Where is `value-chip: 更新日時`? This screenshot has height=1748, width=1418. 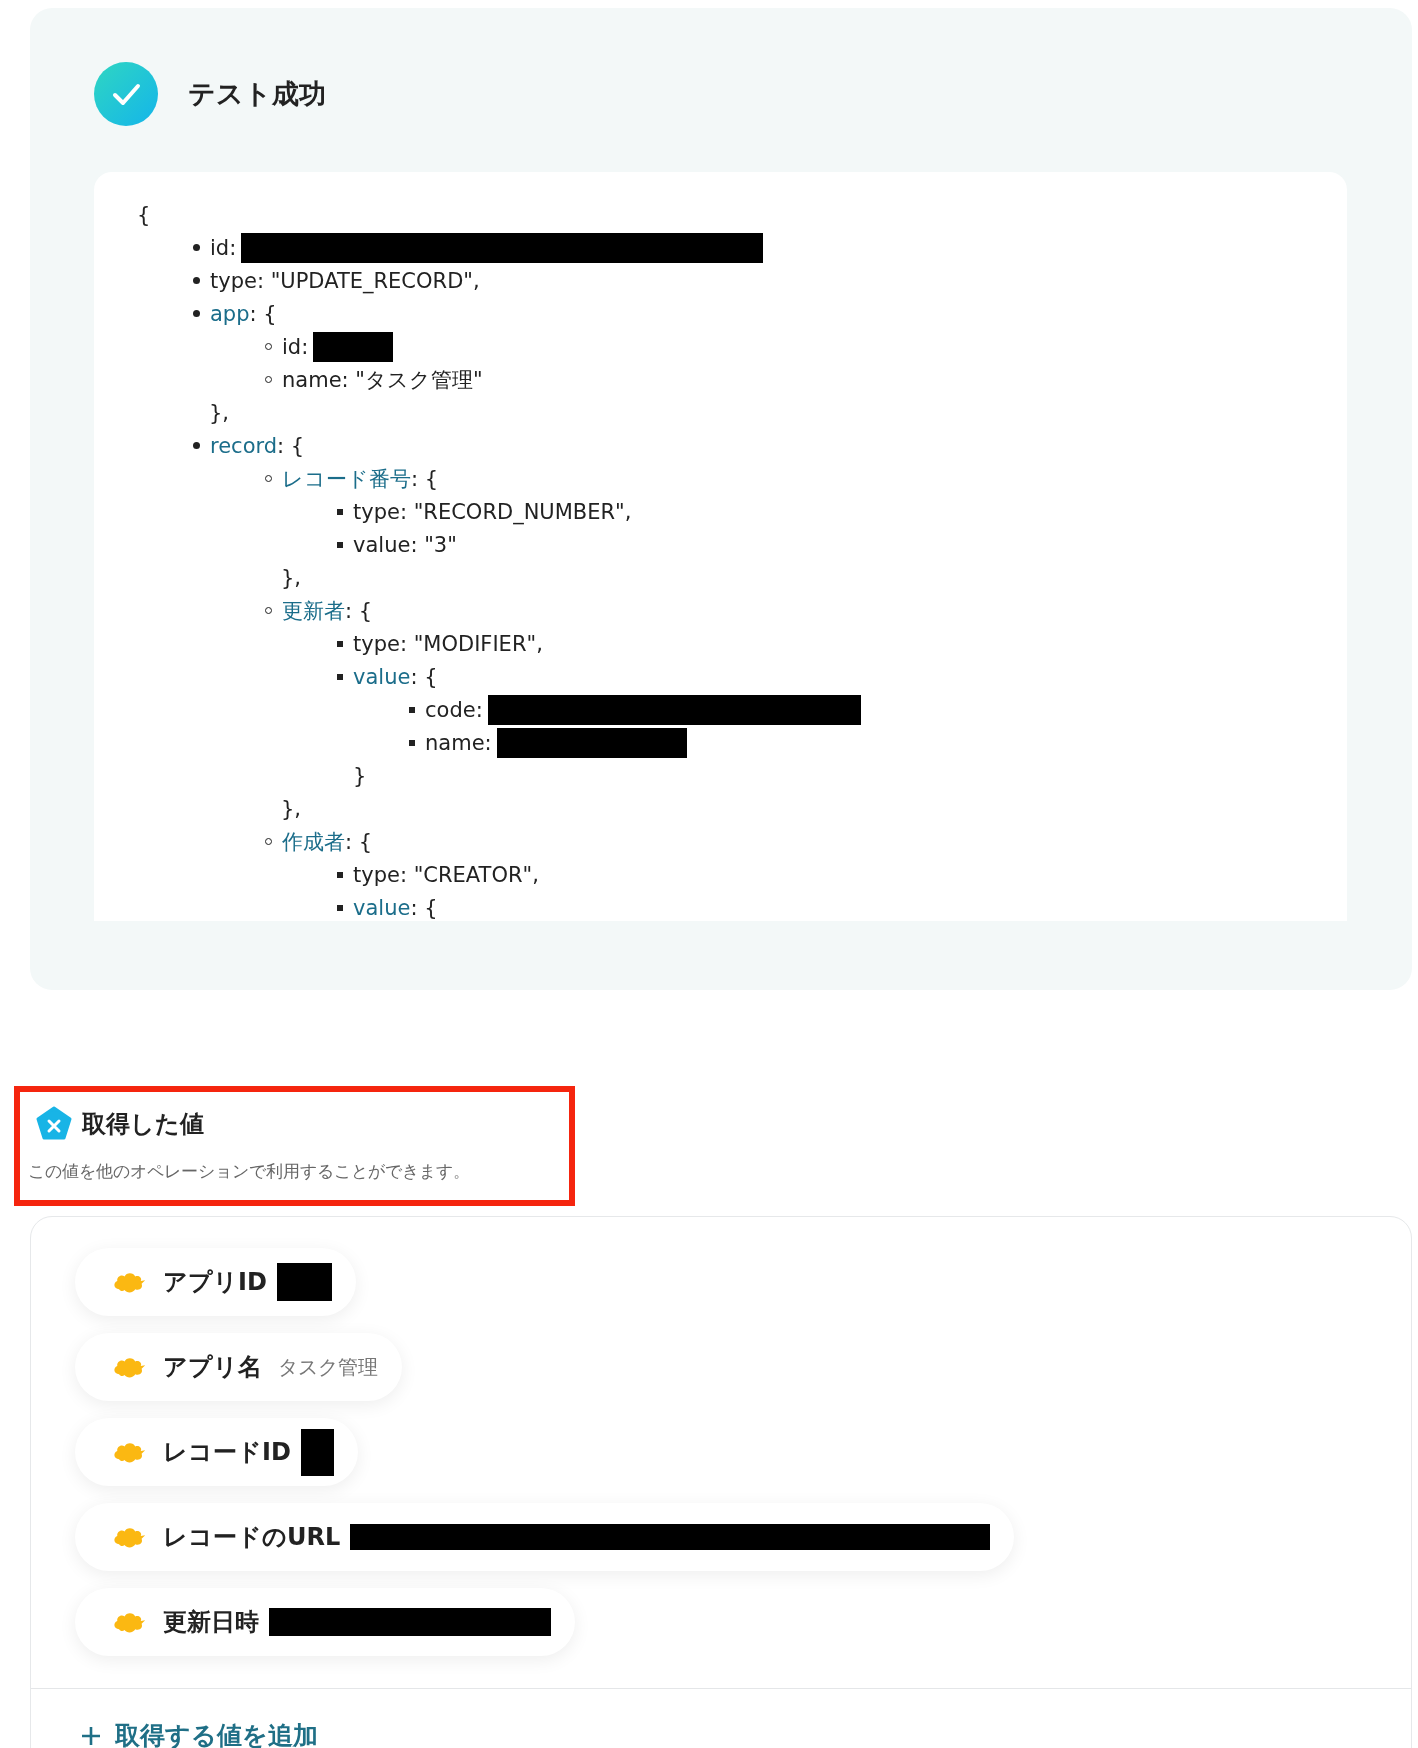 value-chip: 更新日時 is located at coordinates (325, 1622).